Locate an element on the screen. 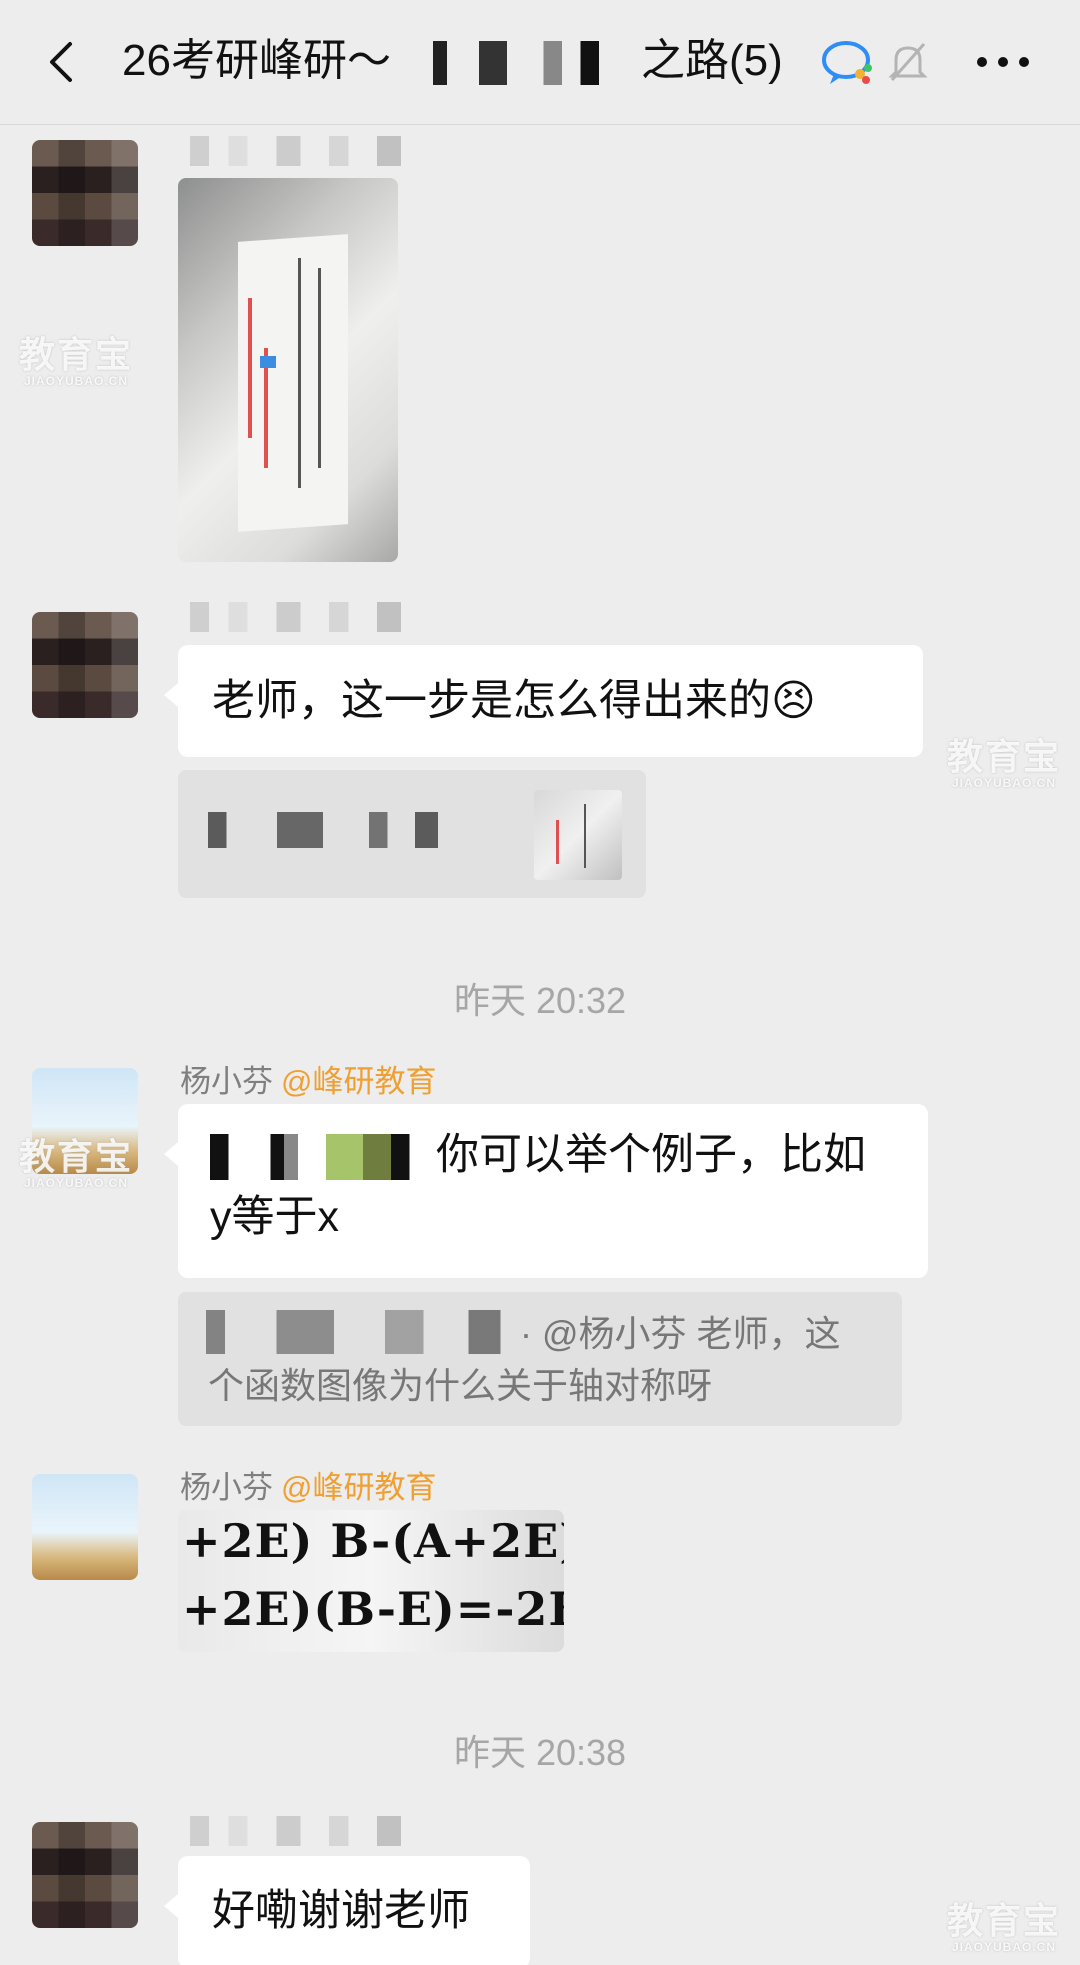 The width and height of the screenshot is (1080, 1965). title-suffix: 之路(5) is located at coordinates (711, 60).